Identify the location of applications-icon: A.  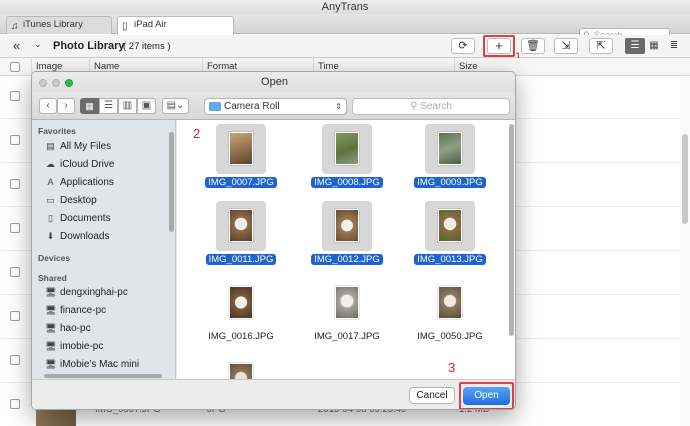
(50, 182).